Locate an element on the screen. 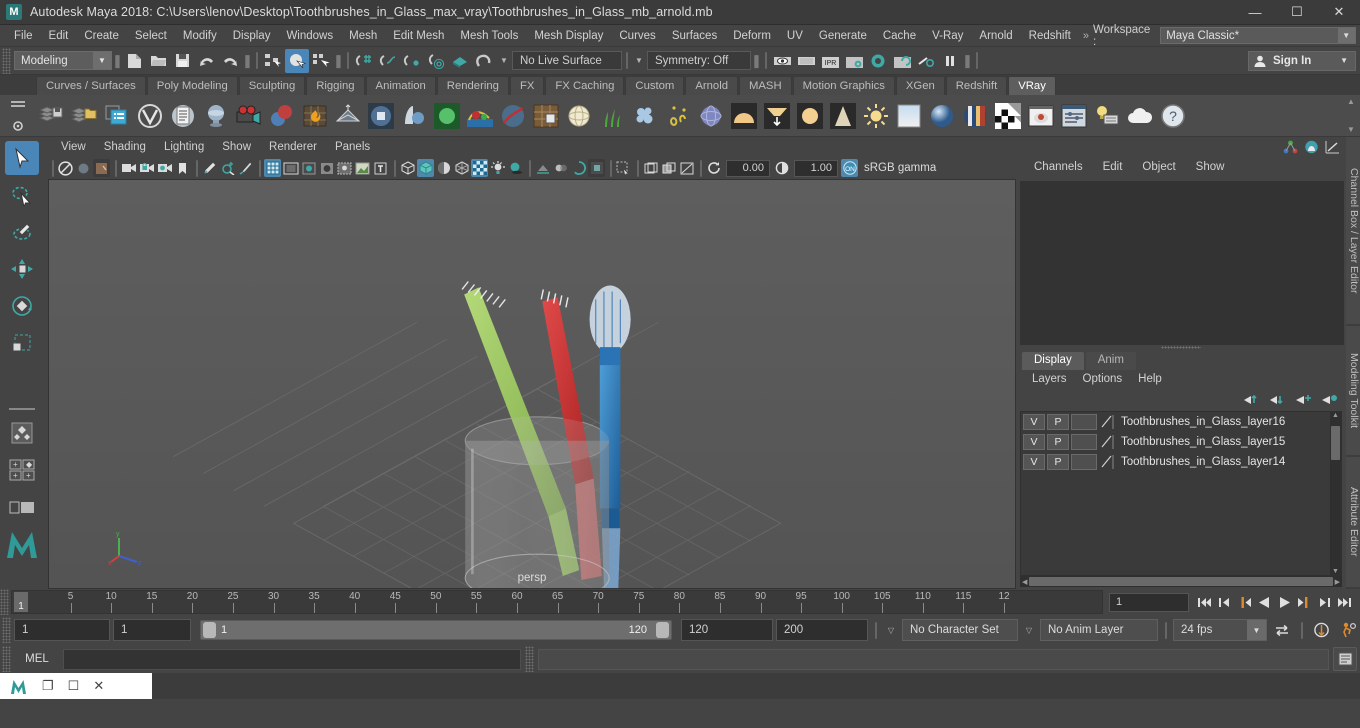 This screenshot has width=1360, height=728. shaded-textured-icon is located at coordinates (443, 168).